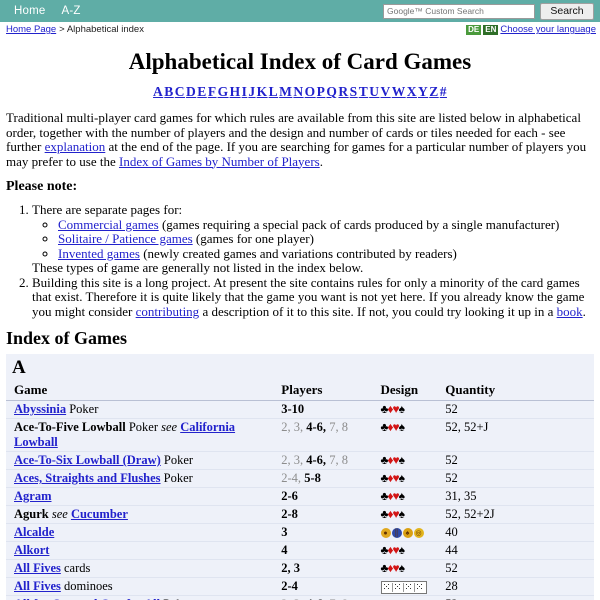 This screenshot has height=600, width=600. I want to click on alphabet-link-h: H, so click(235, 91).